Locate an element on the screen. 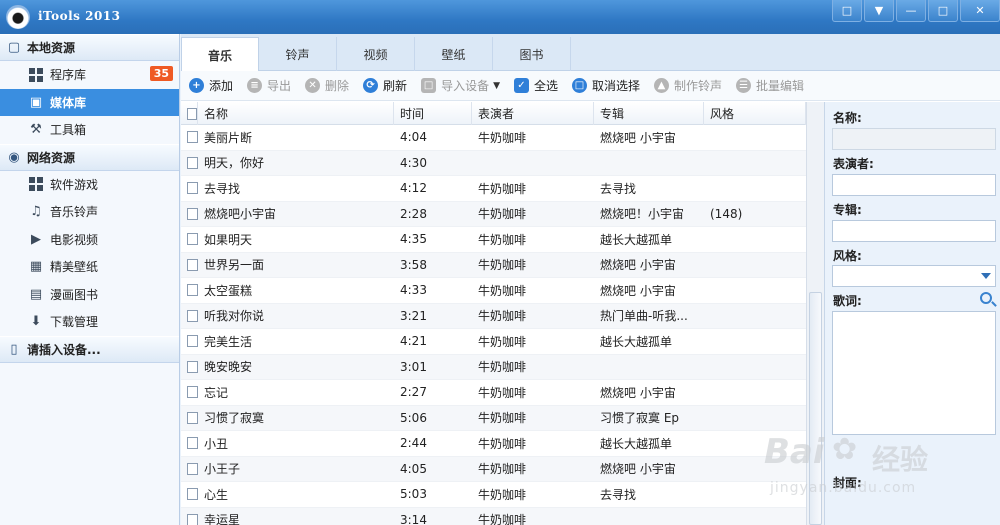 The width and height of the screenshot is (1000, 525). album-field is located at coordinates (914, 231).